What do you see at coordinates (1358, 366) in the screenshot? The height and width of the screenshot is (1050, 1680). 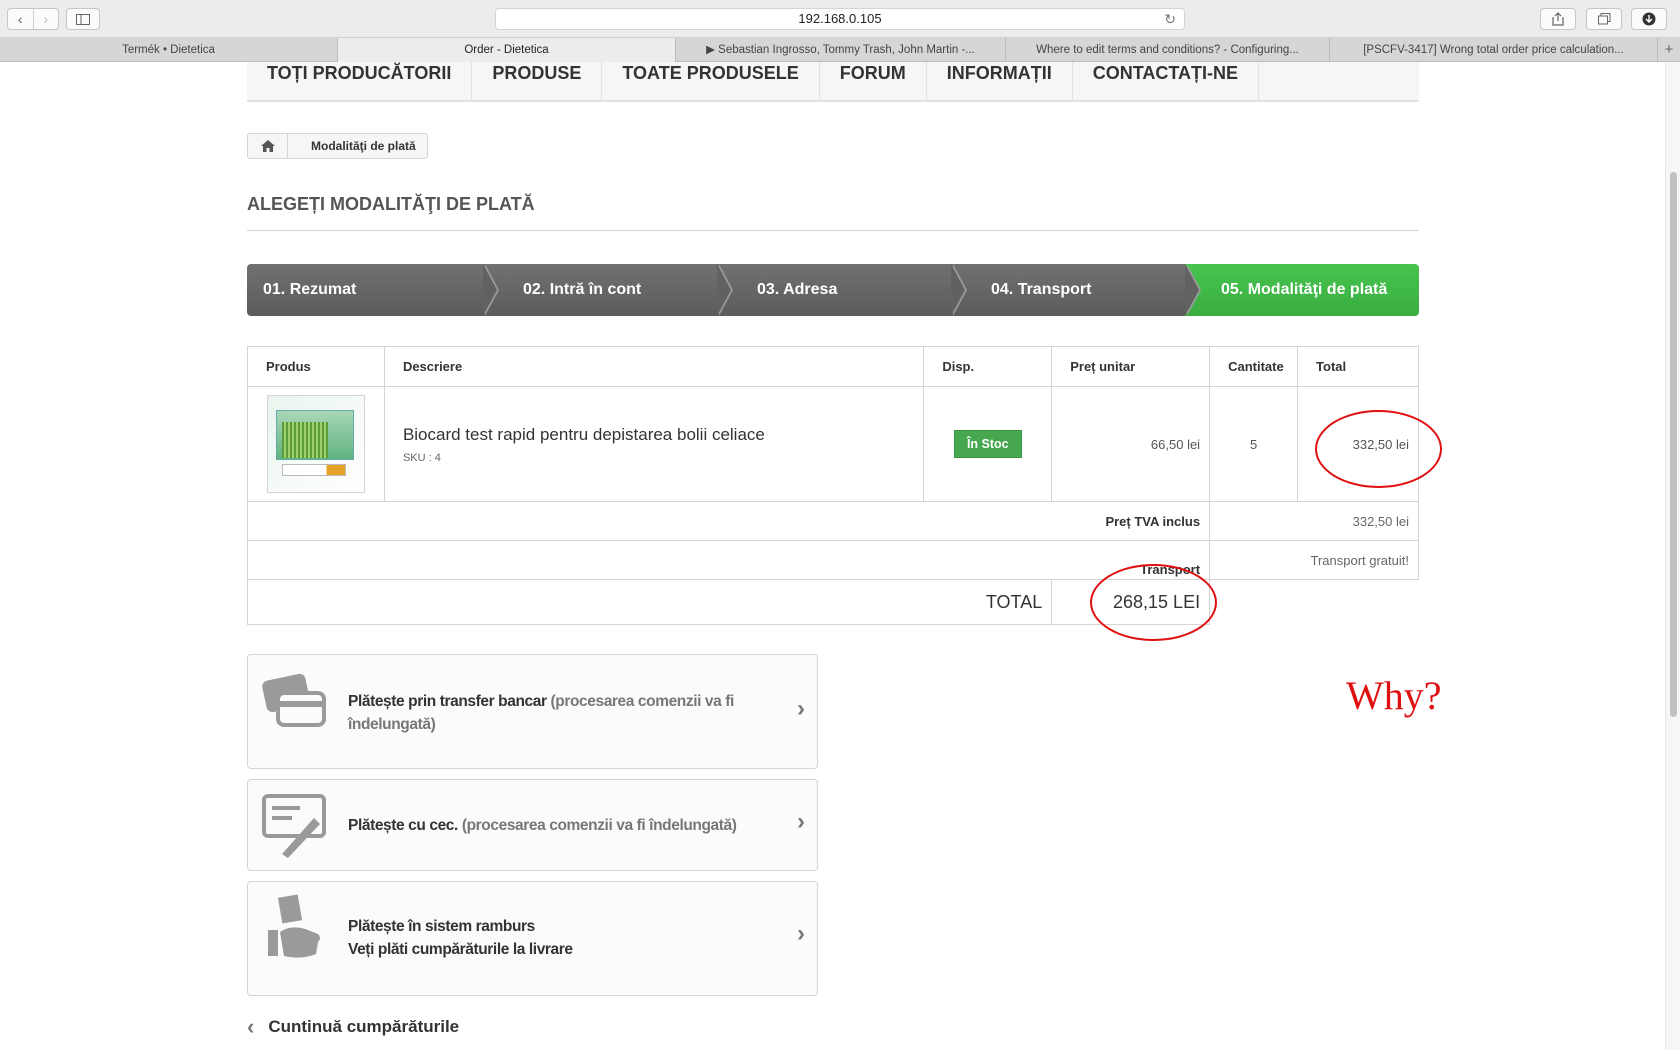 I see `column-header: Total` at bounding box center [1358, 366].